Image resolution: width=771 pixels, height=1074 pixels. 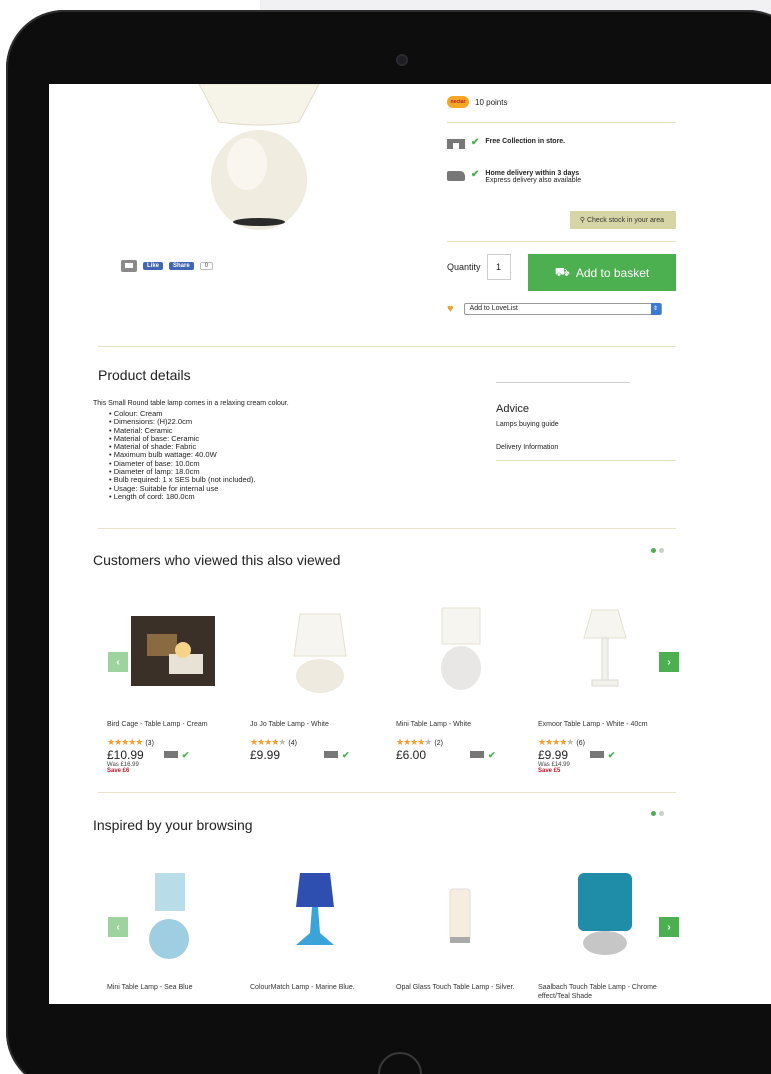 I want to click on like-label: Like, so click(x=153, y=266).